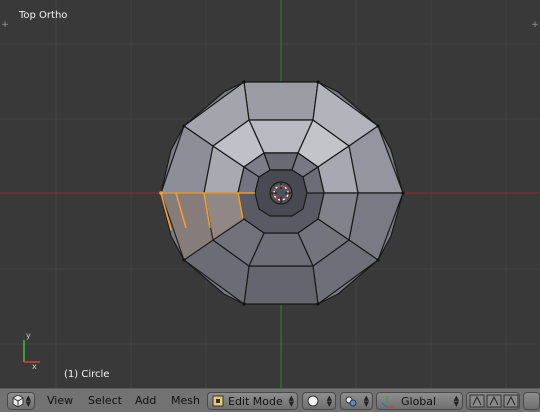  I want to click on snap-layer-group, so click(493, 401).